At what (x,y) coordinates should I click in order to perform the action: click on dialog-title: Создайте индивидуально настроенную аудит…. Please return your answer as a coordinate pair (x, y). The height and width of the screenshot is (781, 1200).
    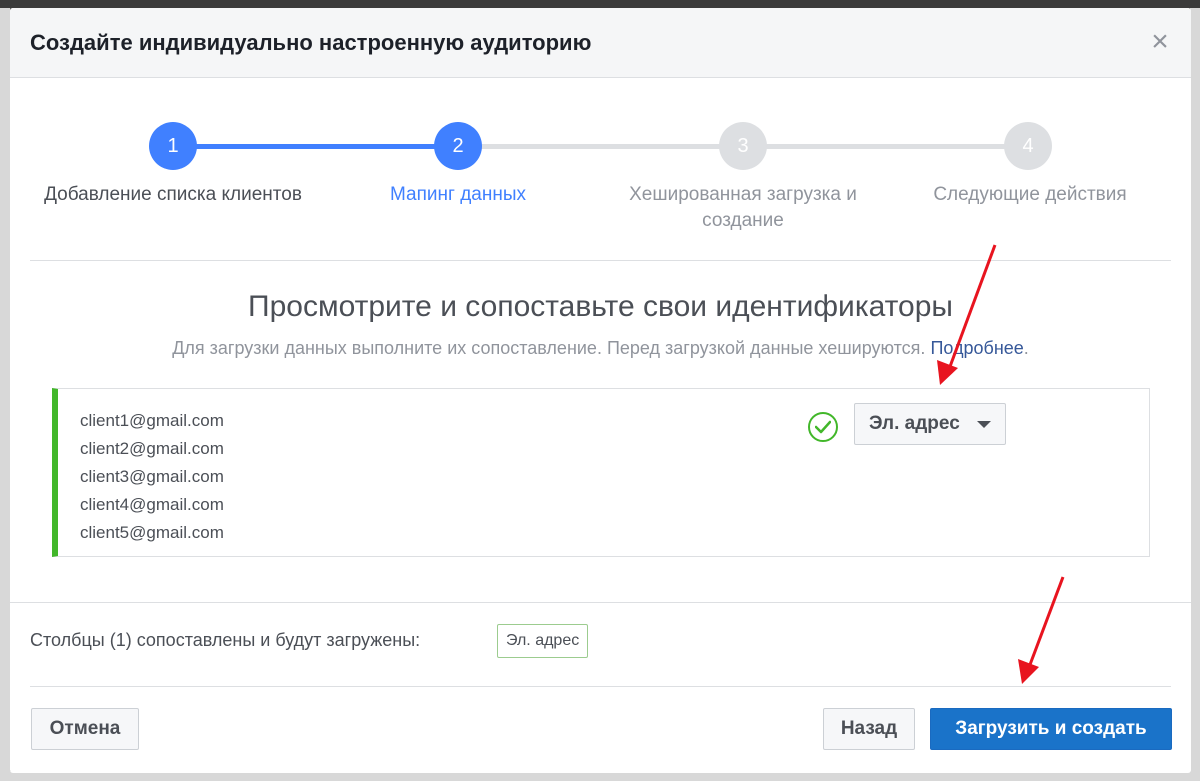
    Looking at the image, I should click on (311, 42).